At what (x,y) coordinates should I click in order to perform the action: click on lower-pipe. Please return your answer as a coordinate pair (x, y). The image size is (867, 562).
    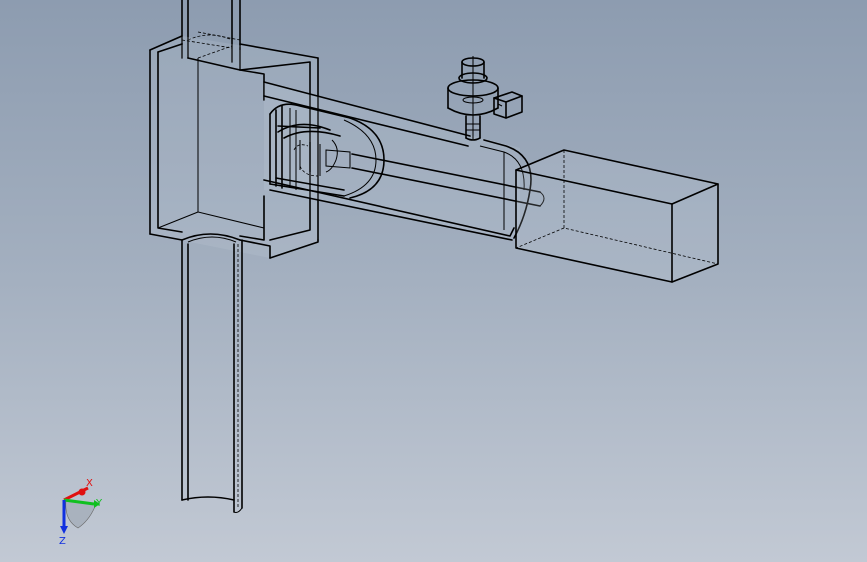
    Looking at the image, I should click on (212, 373).